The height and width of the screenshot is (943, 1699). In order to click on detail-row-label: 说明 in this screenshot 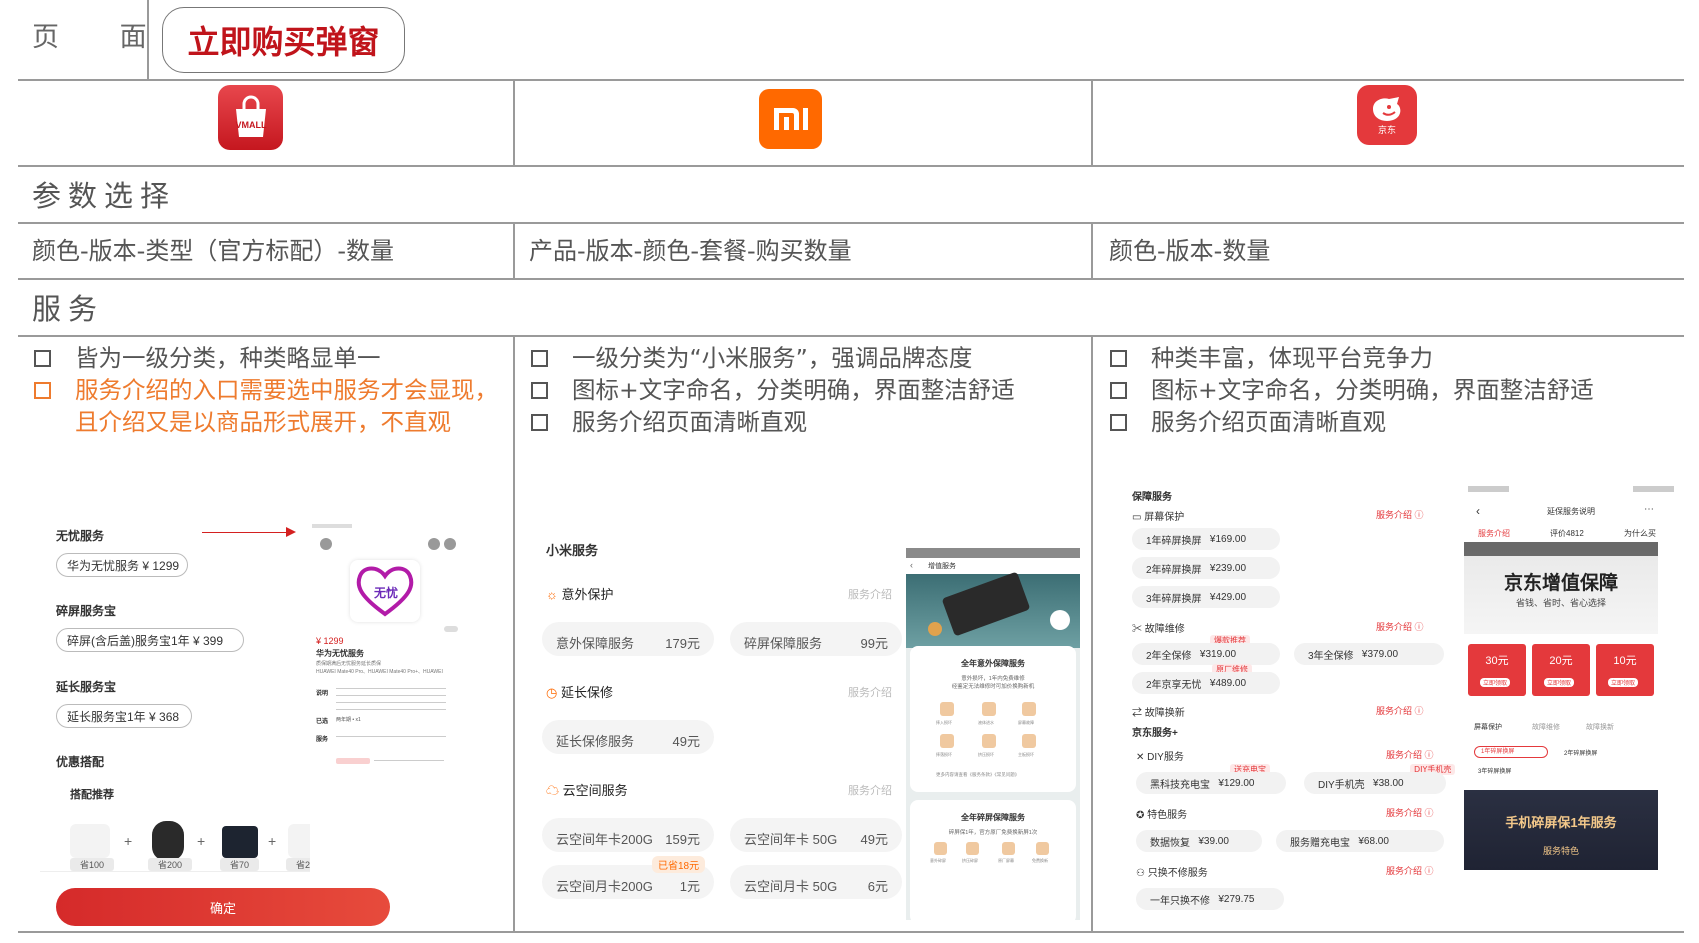, I will do `click(322, 694)`.